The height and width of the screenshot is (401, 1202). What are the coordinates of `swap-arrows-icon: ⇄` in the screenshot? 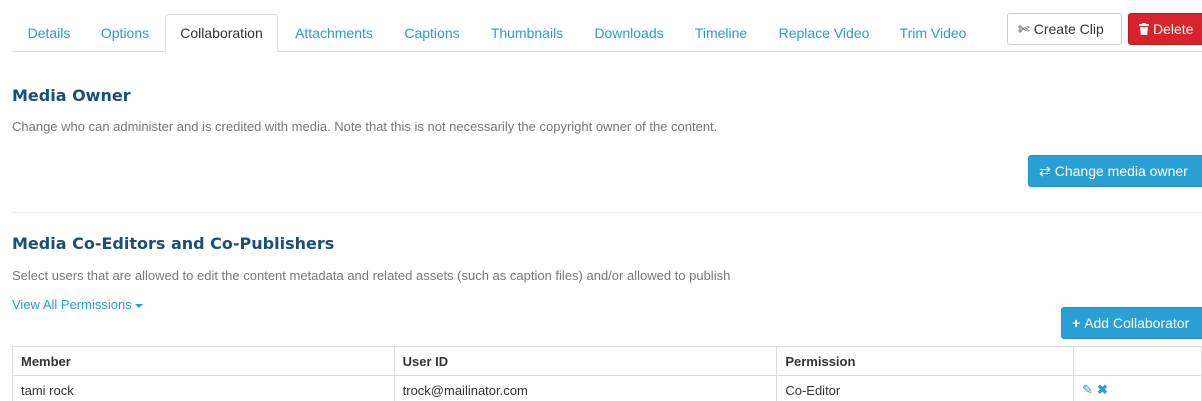 It's located at (1045, 171).